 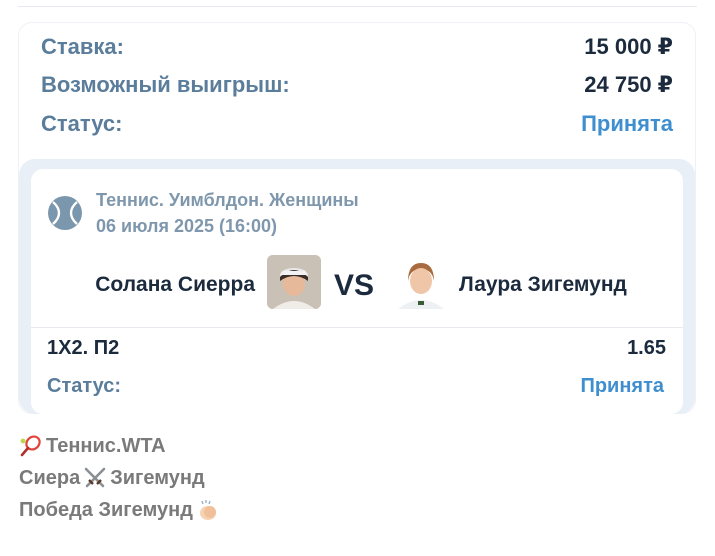 What do you see at coordinates (227, 200) in the screenshot?
I see `league-title: Теннис. Уимблдон. Женщины` at bounding box center [227, 200].